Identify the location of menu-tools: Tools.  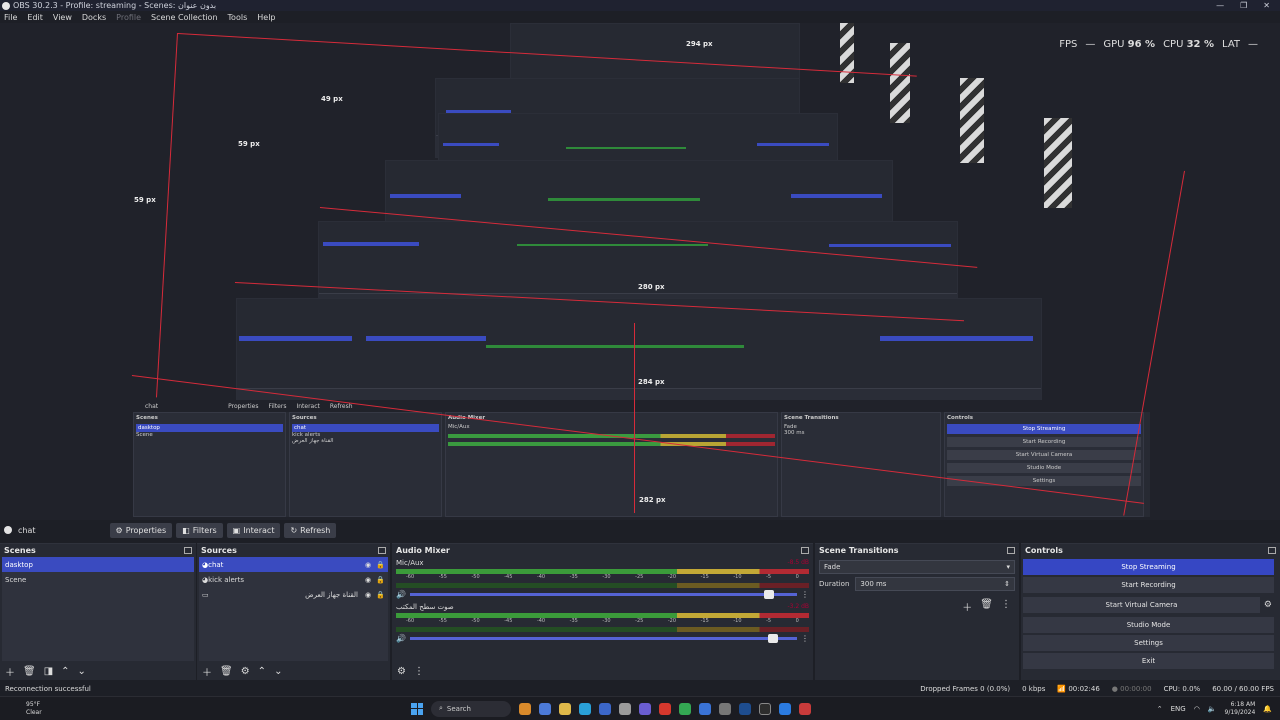
(238, 17).